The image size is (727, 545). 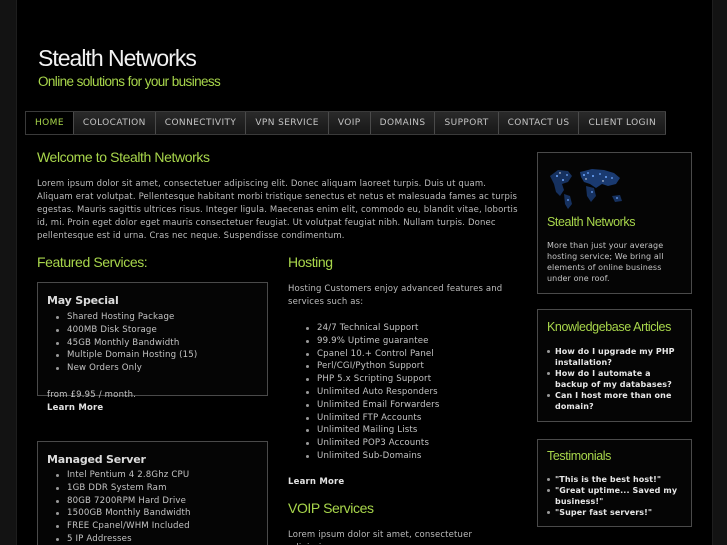 I want to click on nav-voip: VOIP, so click(x=349, y=123).